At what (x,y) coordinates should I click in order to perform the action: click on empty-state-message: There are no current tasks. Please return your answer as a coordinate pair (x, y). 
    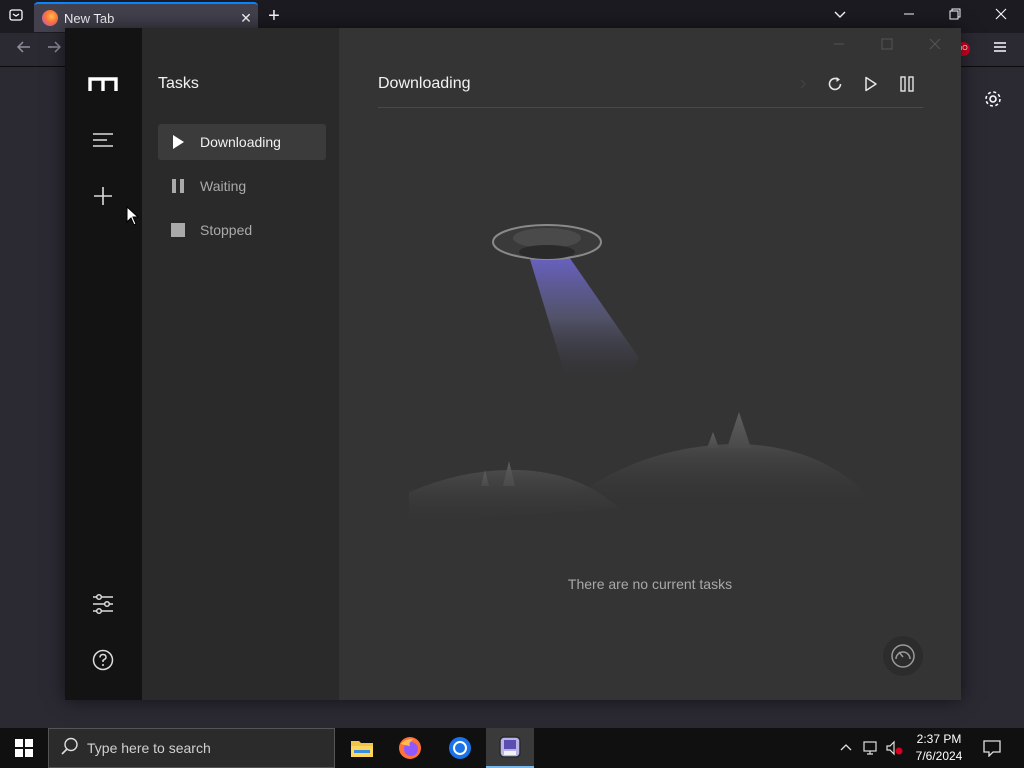
    Looking at the image, I should click on (650, 584).